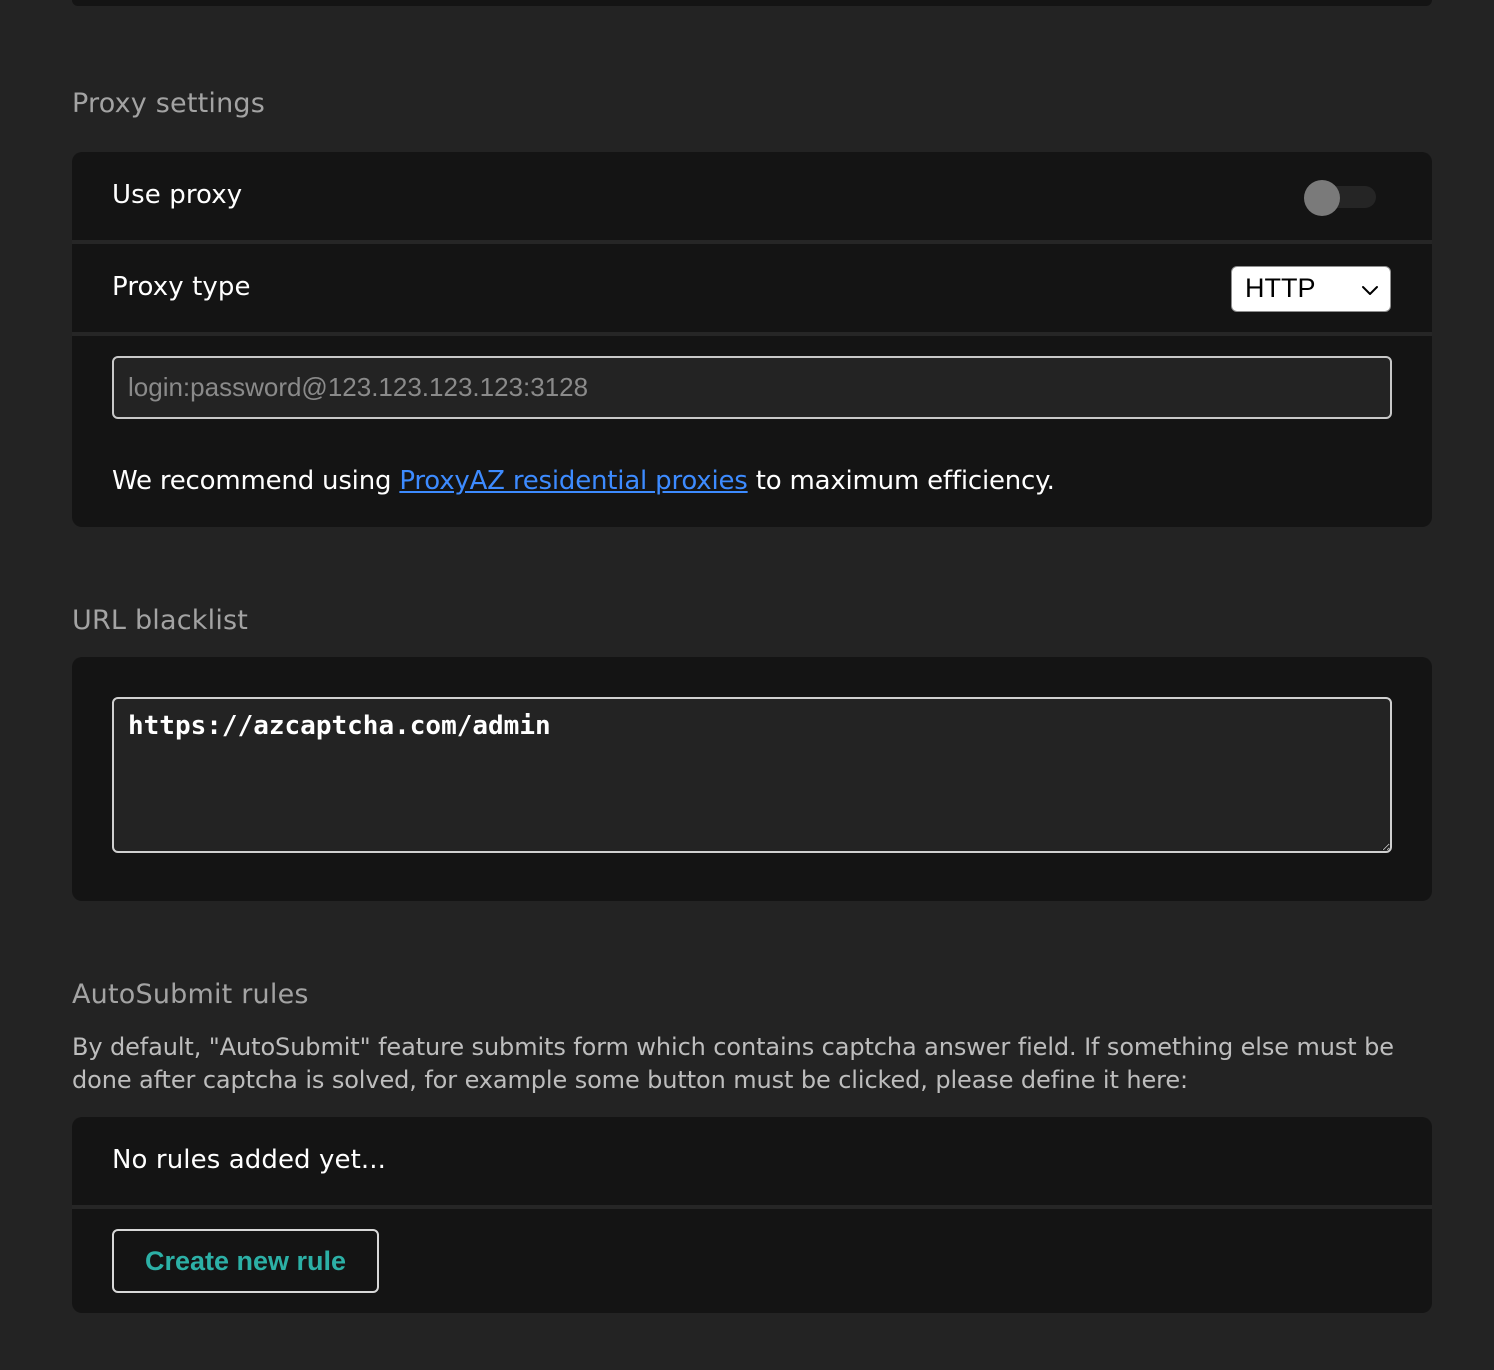 The width and height of the screenshot is (1494, 1370). What do you see at coordinates (573, 481) in the screenshot?
I see `proxyaz-link: ProxyAZ residential proxies` at bounding box center [573, 481].